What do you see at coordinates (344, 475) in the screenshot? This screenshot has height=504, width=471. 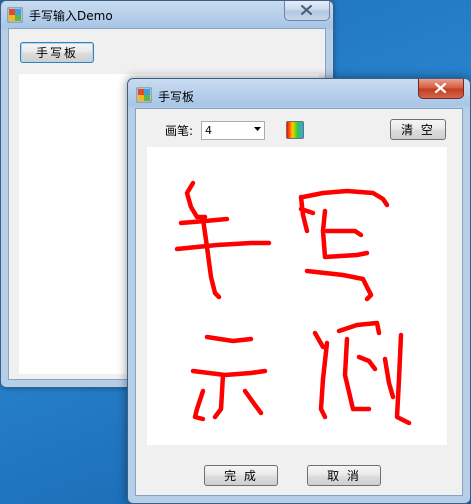 I see `cancel-button: 取 消` at bounding box center [344, 475].